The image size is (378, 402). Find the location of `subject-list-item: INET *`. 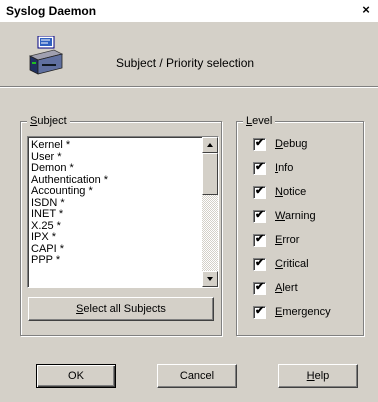

subject-list-item: INET * is located at coordinates (111, 214).